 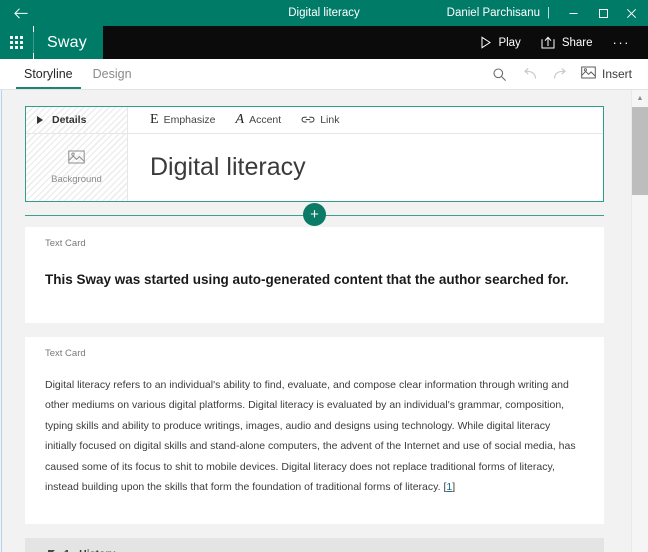 I want to click on link-button: Link, so click(x=320, y=120).